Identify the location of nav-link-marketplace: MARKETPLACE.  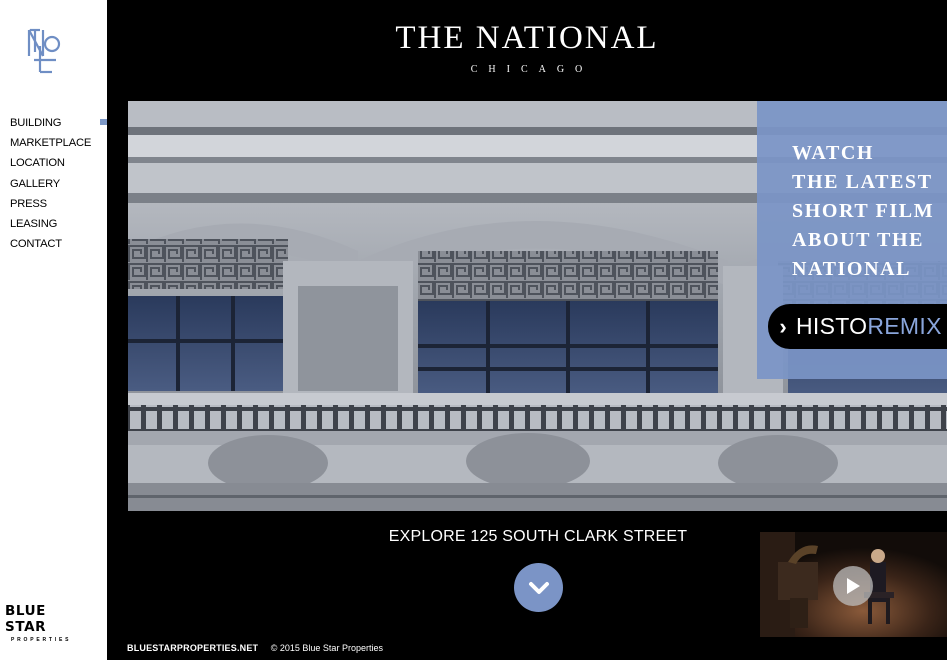
(53, 143).